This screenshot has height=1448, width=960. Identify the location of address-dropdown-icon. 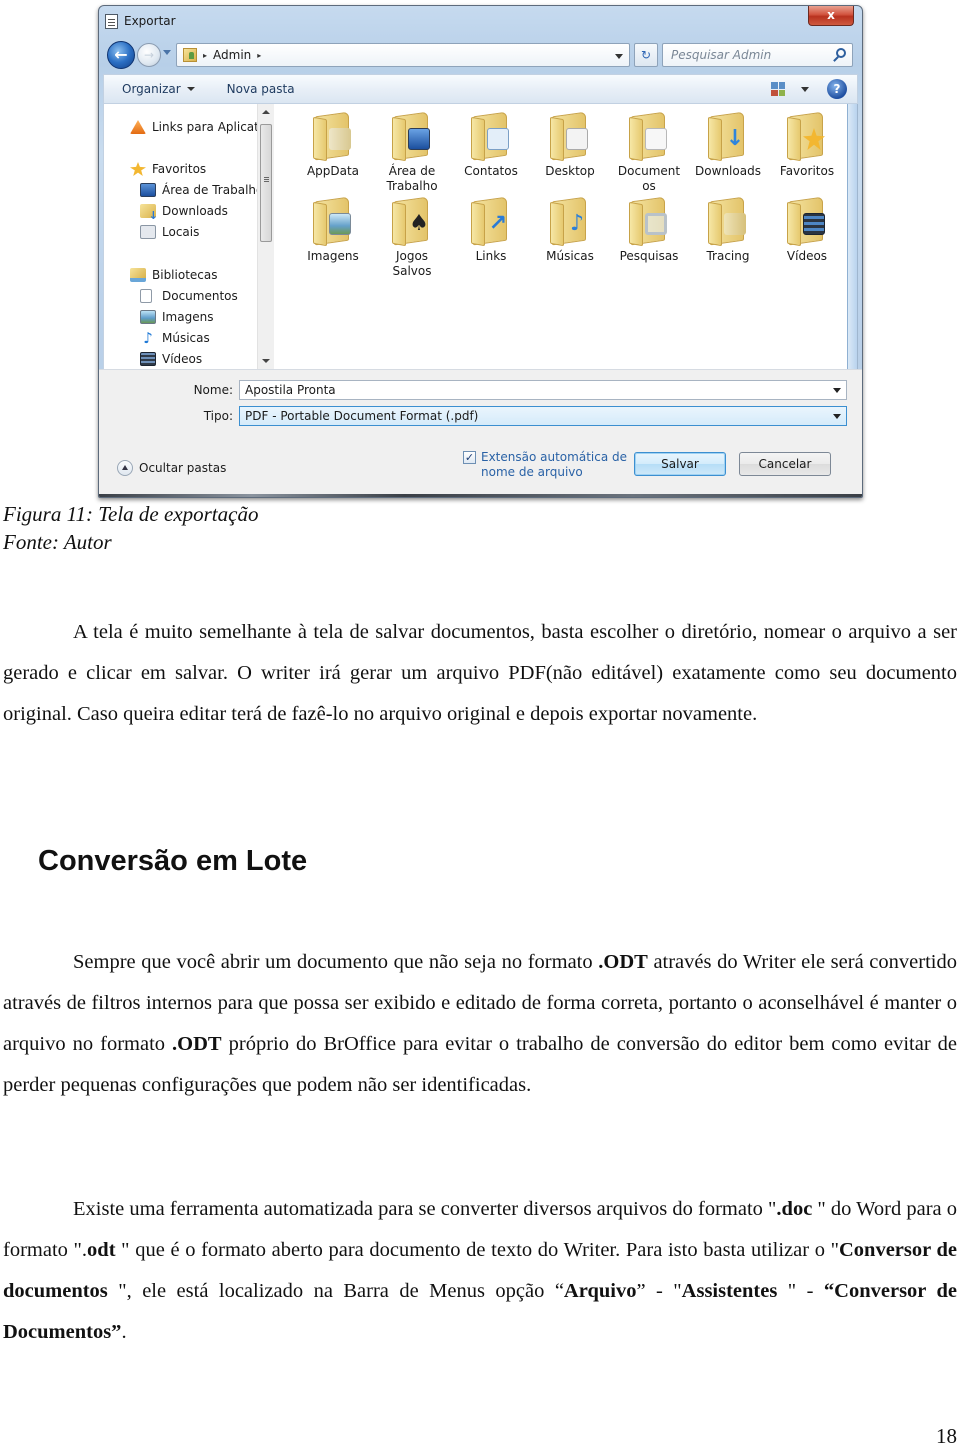
(619, 56).